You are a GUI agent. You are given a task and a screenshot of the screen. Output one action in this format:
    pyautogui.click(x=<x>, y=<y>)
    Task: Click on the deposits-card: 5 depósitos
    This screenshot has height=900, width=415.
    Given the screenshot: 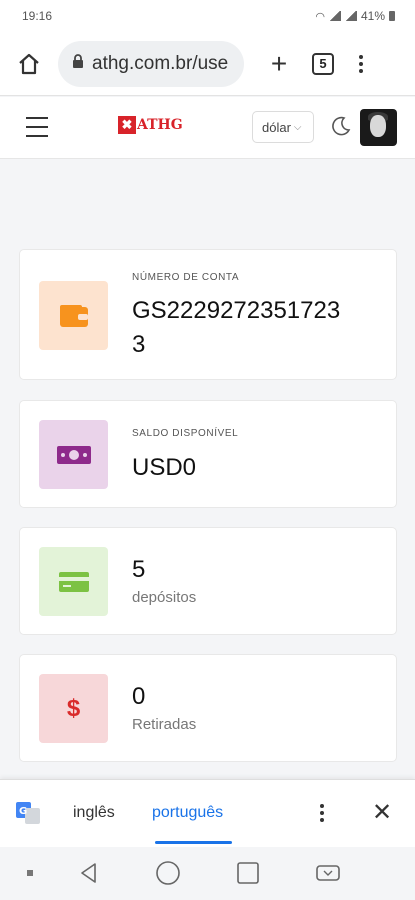 What is the action you would take?
    pyautogui.click(x=208, y=581)
    